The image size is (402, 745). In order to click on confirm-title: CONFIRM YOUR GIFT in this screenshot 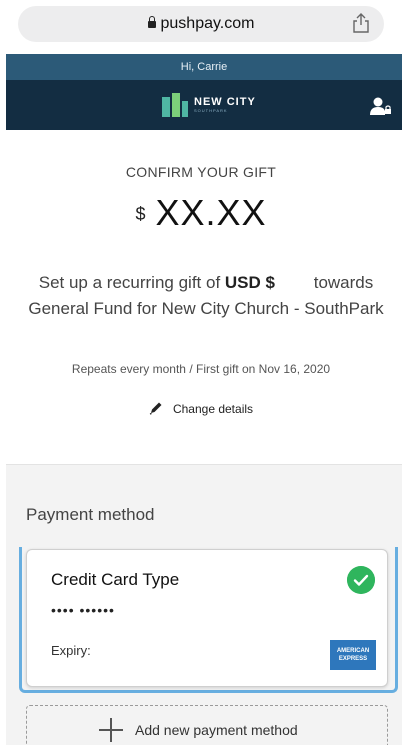, I will do `click(201, 172)`.